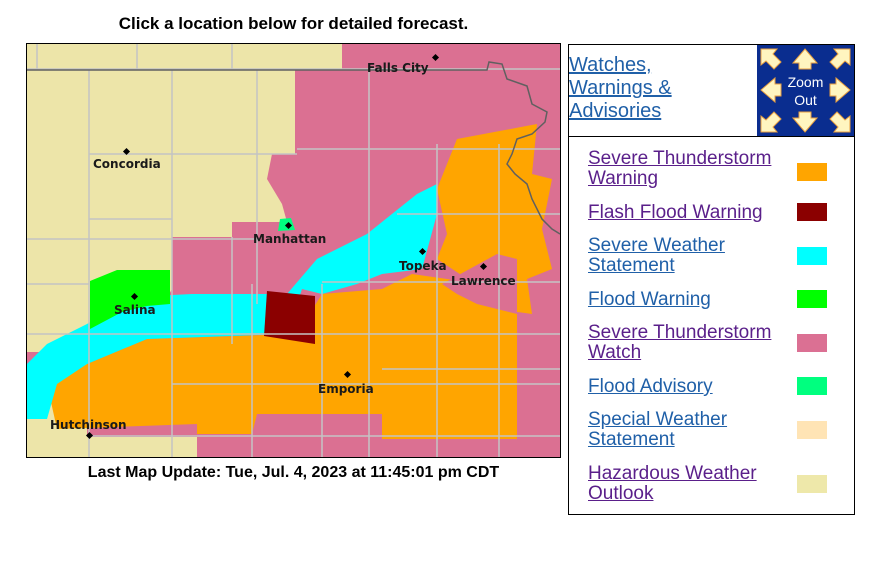 This screenshot has width=871, height=562. Describe the element at coordinates (483, 281) in the screenshot. I see `city-label-lawrence: Lawrence` at that location.